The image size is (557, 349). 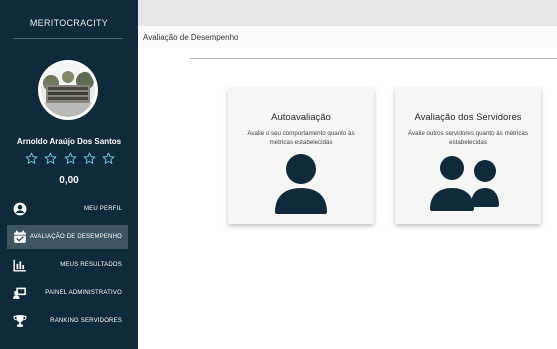 I want to click on user-circle-icon, so click(x=20, y=209).